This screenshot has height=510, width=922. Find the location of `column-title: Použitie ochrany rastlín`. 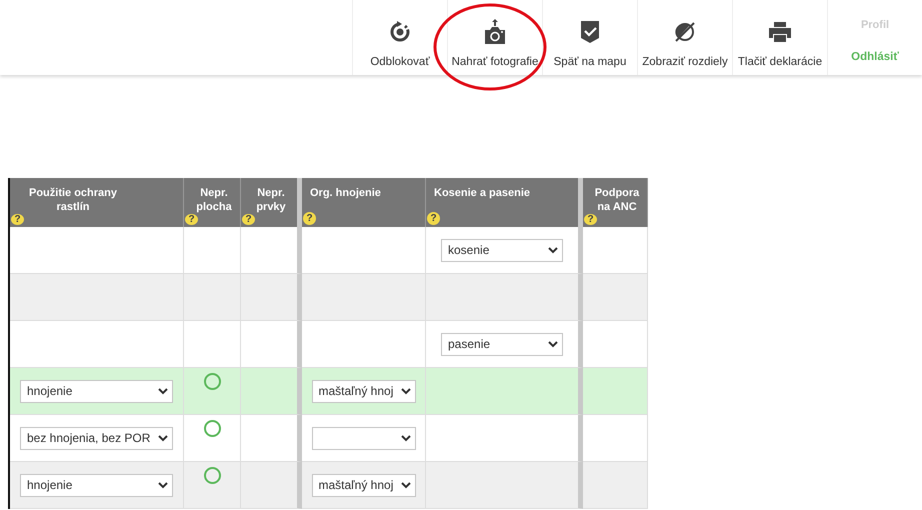

column-title: Použitie ochrany rastlín is located at coordinates (73, 200).